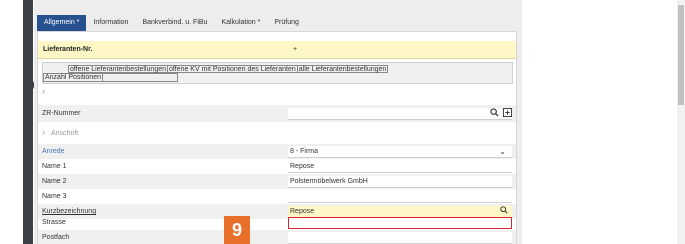 This screenshot has height=244, width=685. Describe the element at coordinates (286, 23) in the screenshot. I see `tab-pruefung: Prüfung` at that location.